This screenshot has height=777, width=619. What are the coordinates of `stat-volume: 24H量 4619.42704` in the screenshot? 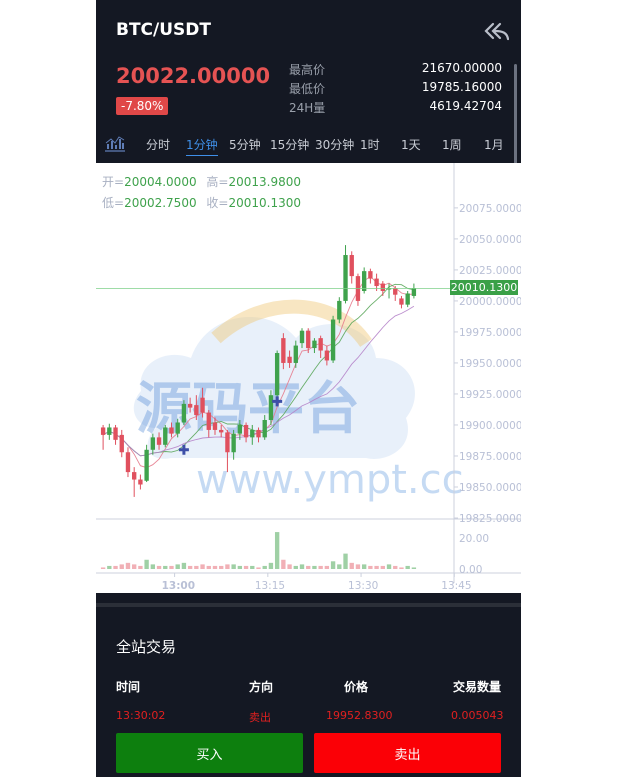 It's located at (395, 108).